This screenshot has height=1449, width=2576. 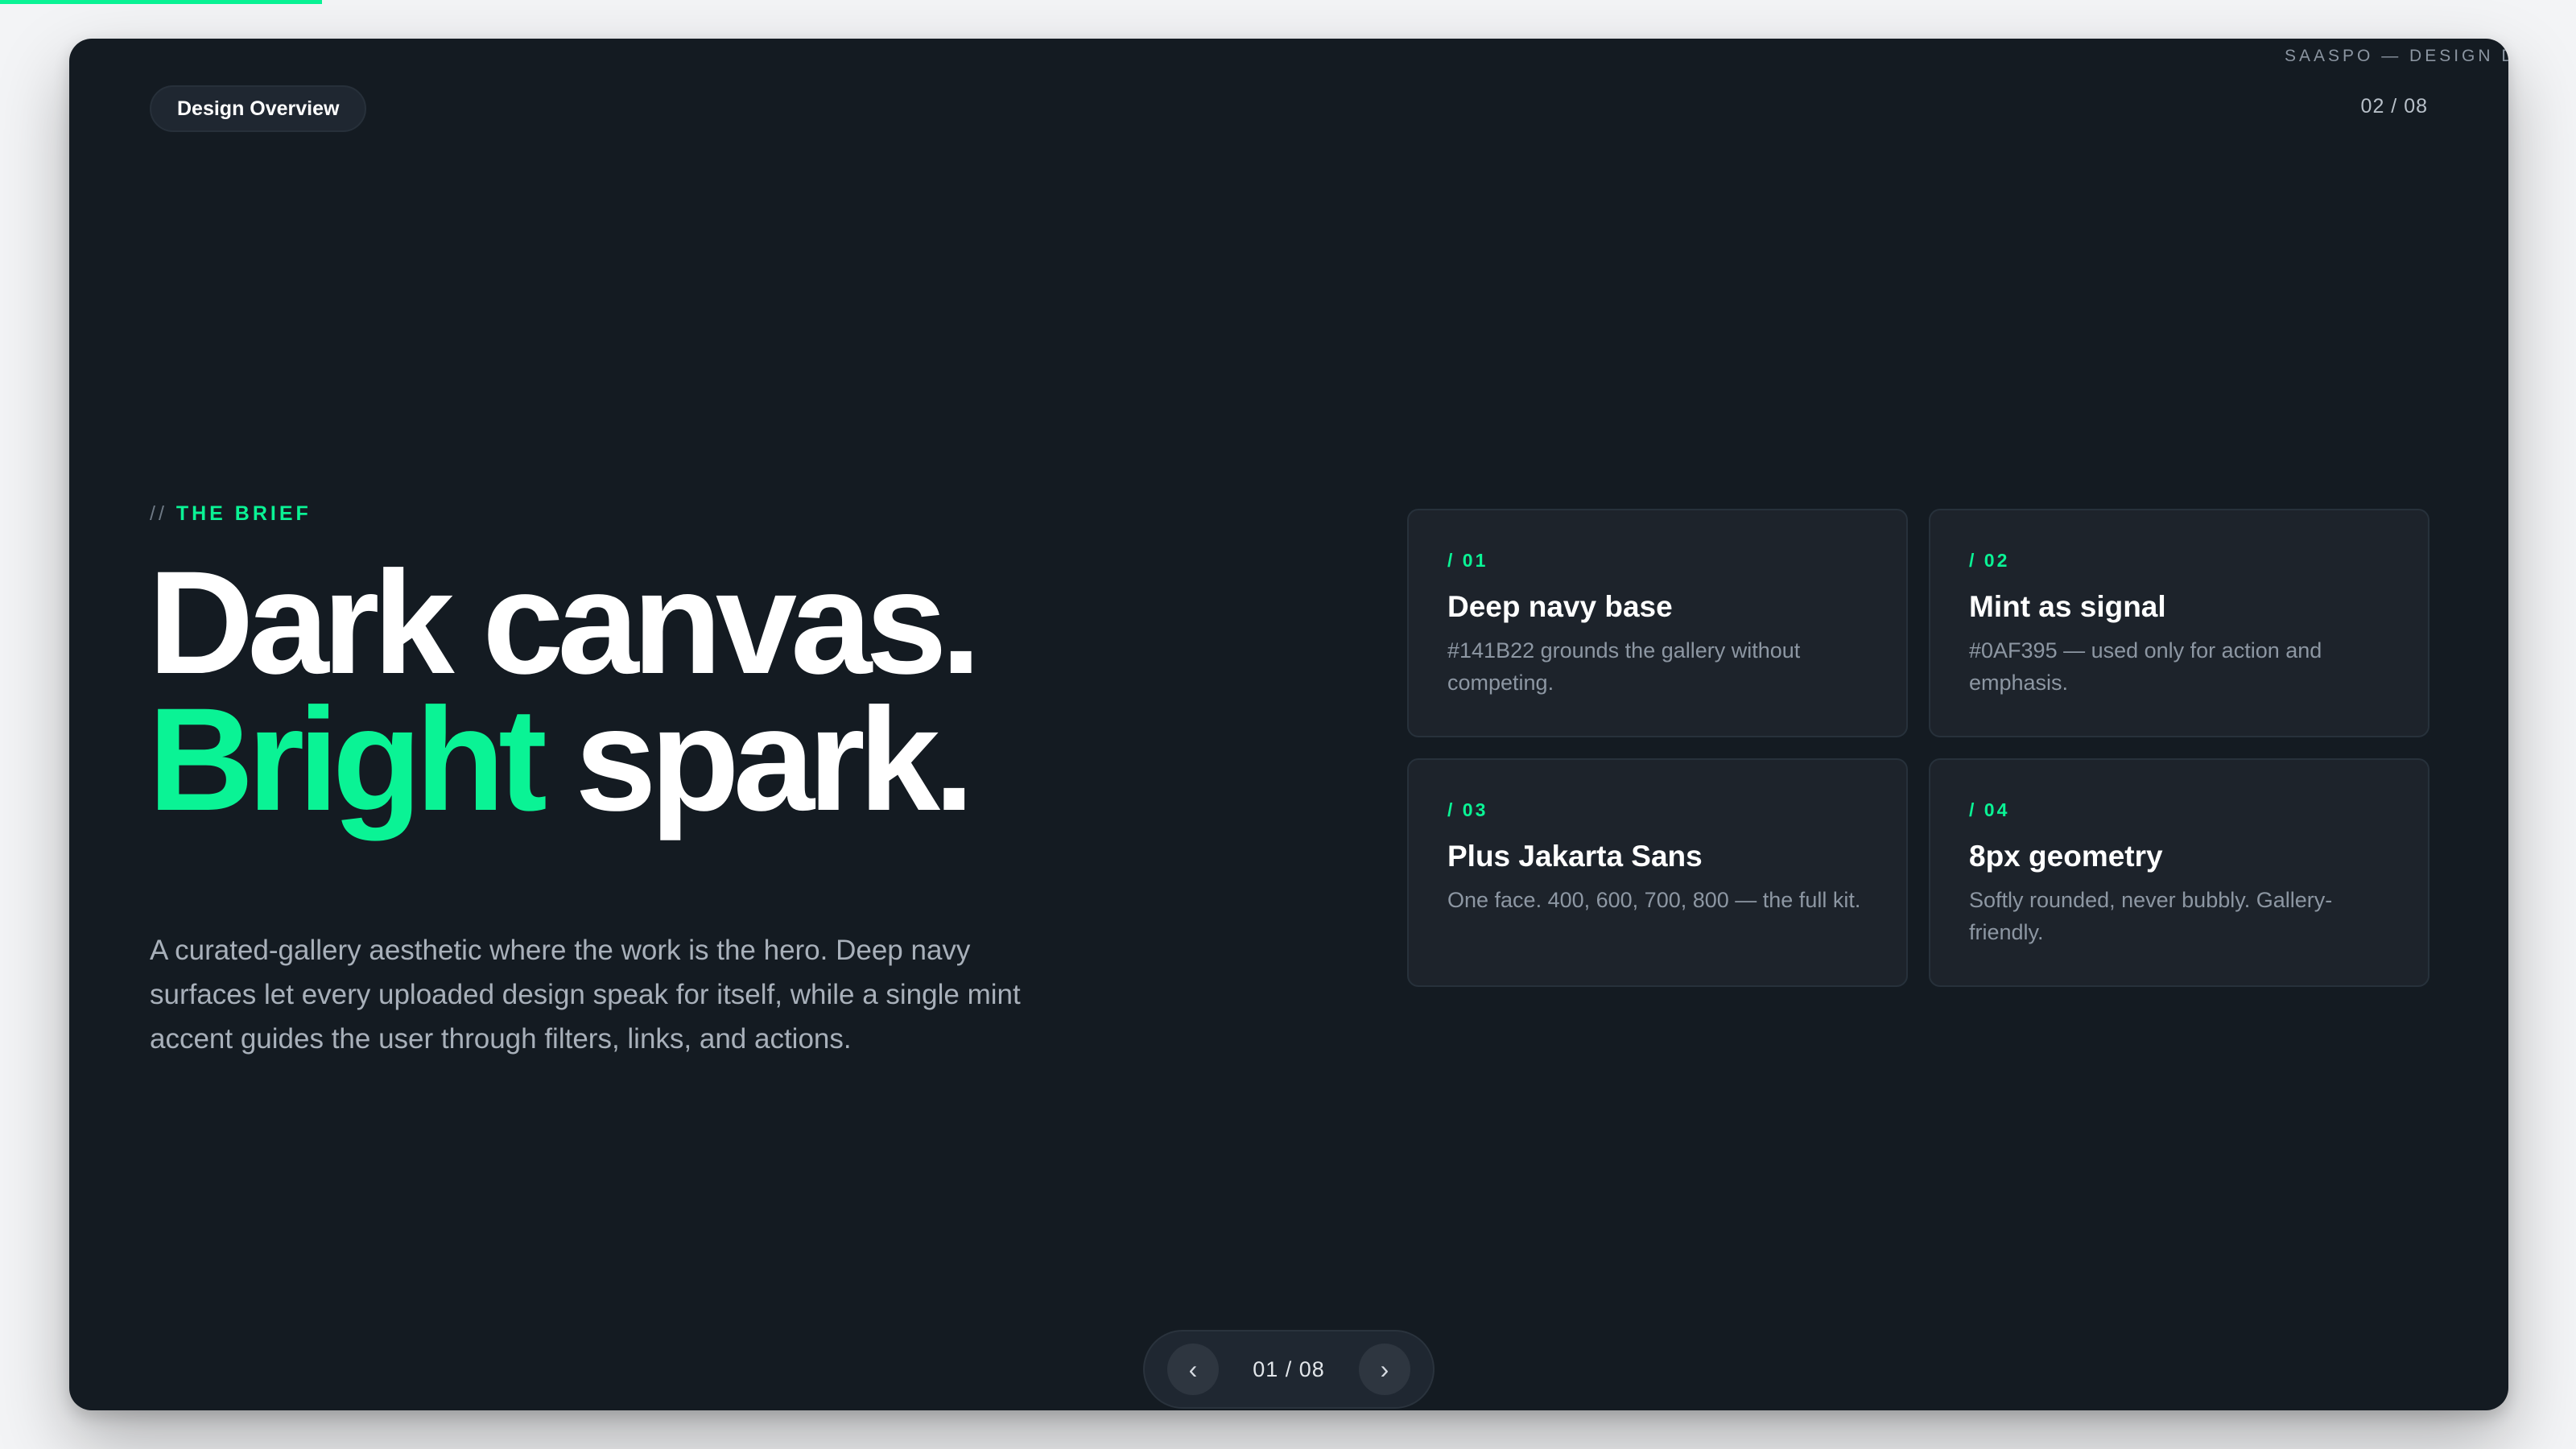 I want to click on headline-line-2-rest: spark., so click(x=757, y=759).